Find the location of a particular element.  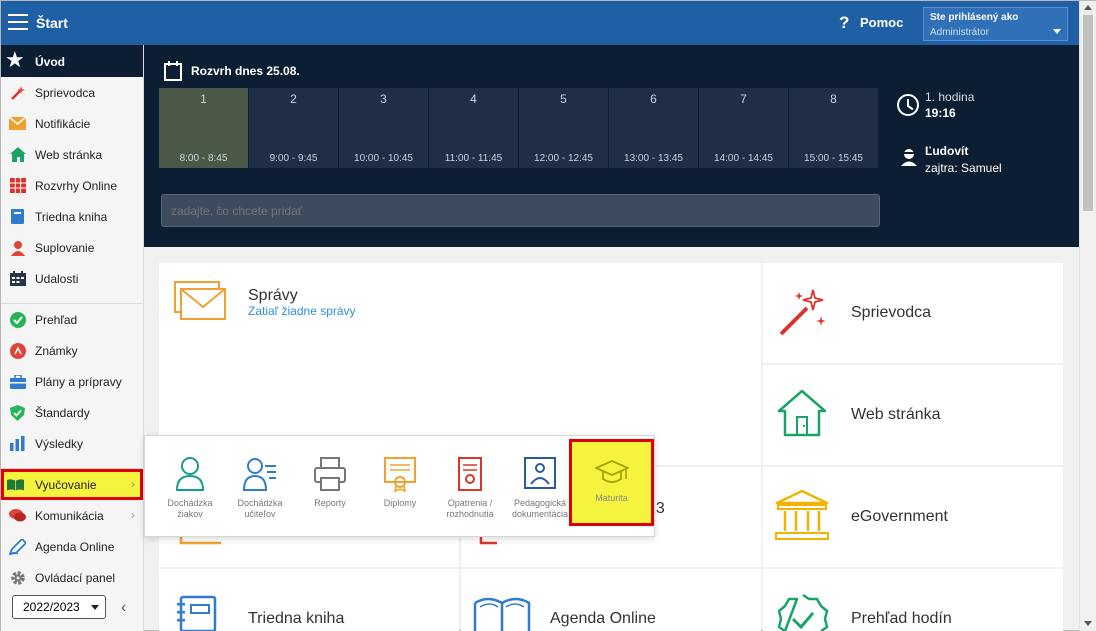

sidebar-item-rozvrhy-online: Rozvrhy Online is located at coordinates (72, 185).